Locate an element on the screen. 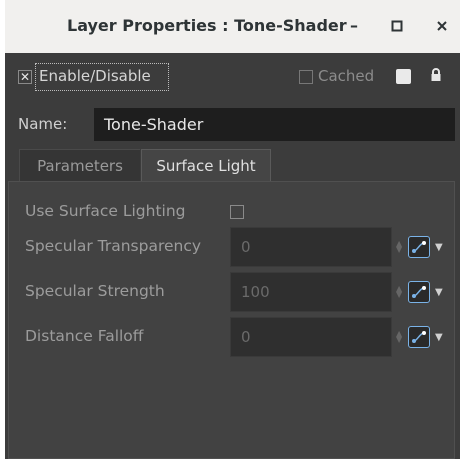 The image size is (460, 459). maximize-button is located at coordinates (397, 26).